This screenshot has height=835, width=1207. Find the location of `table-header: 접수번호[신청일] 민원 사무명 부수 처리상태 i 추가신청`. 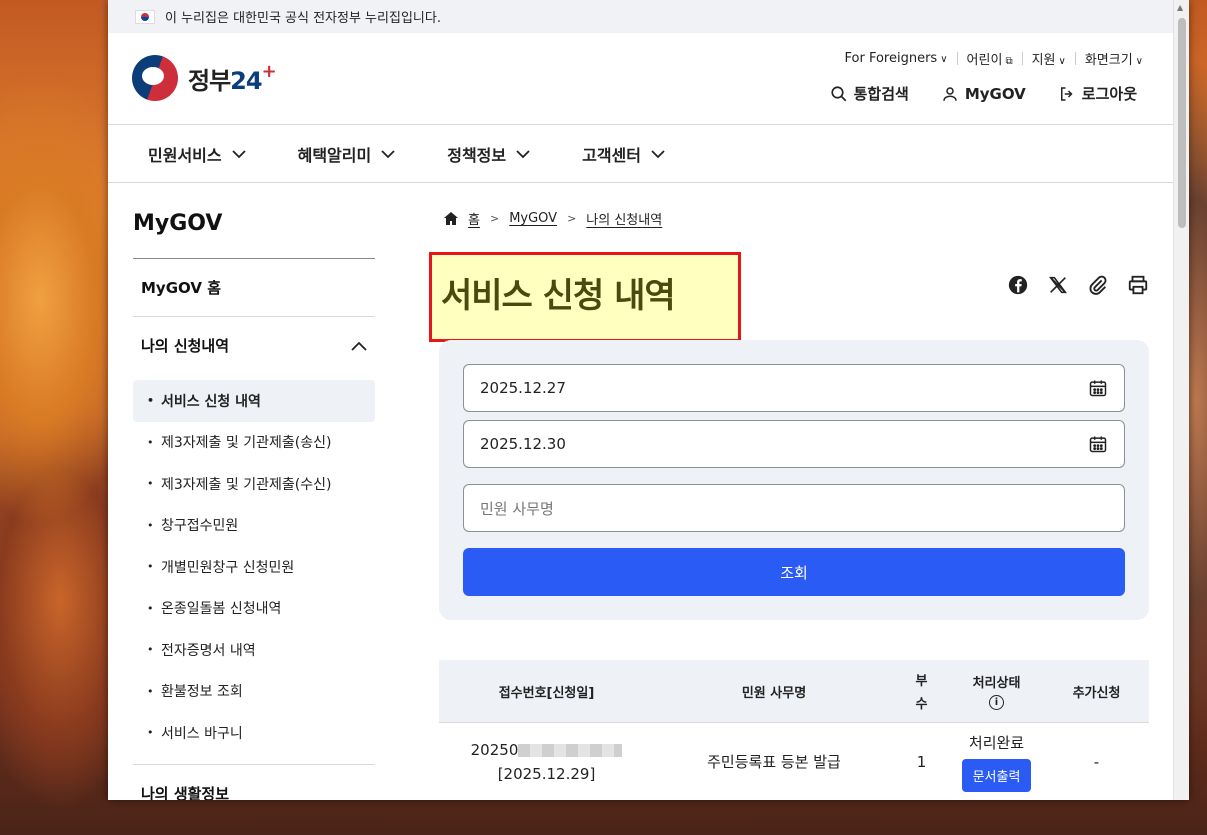

table-header: 접수번호[신청일] 민원 사무명 부수 처리상태 i 추가신청 is located at coordinates (794, 691).